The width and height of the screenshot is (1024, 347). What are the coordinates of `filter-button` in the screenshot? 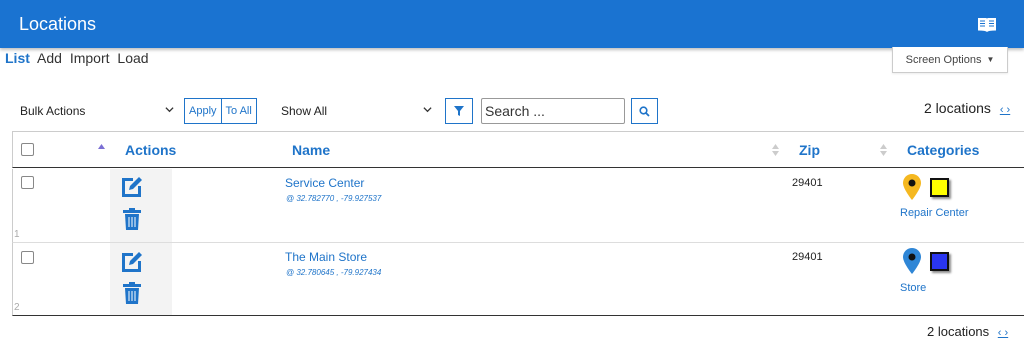 It's located at (459, 111).